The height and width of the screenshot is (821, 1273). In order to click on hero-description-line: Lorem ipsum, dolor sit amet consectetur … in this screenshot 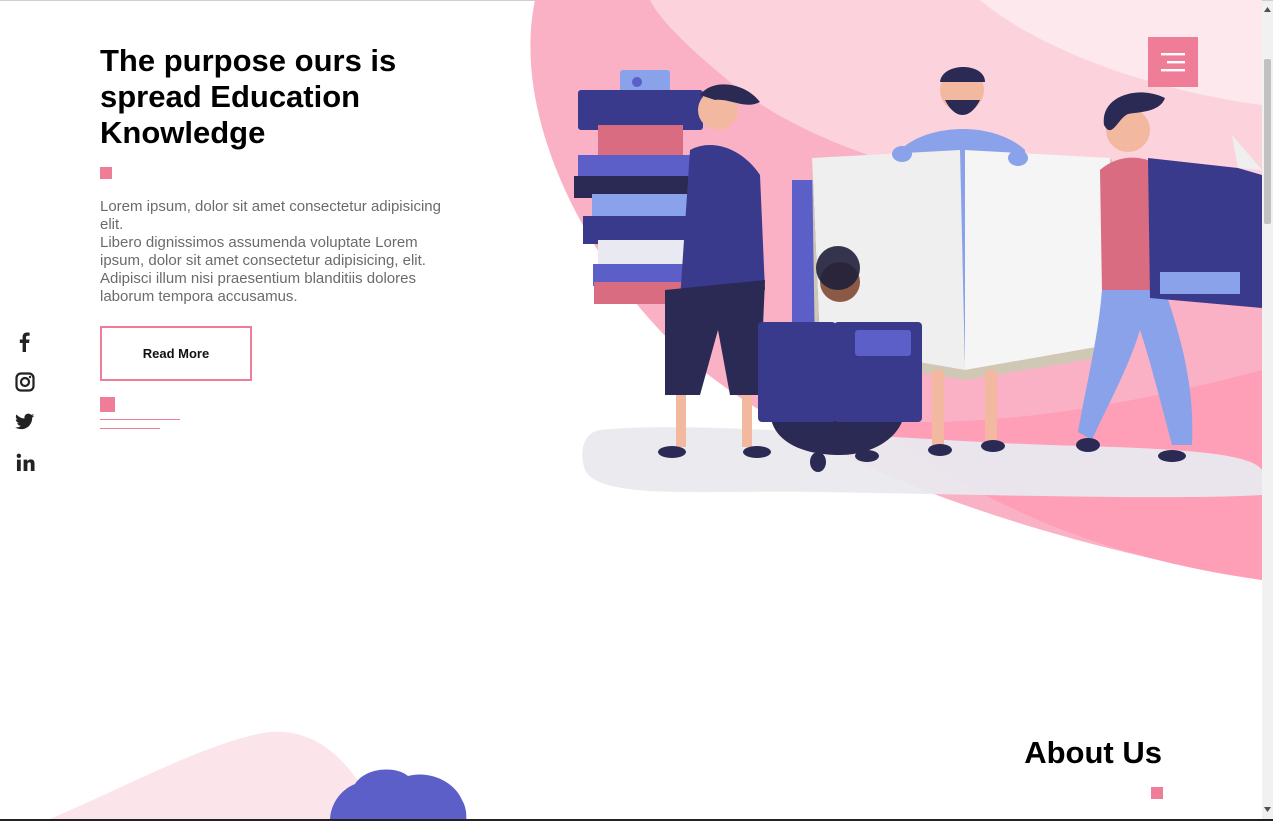, I will do `click(270, 215)`.